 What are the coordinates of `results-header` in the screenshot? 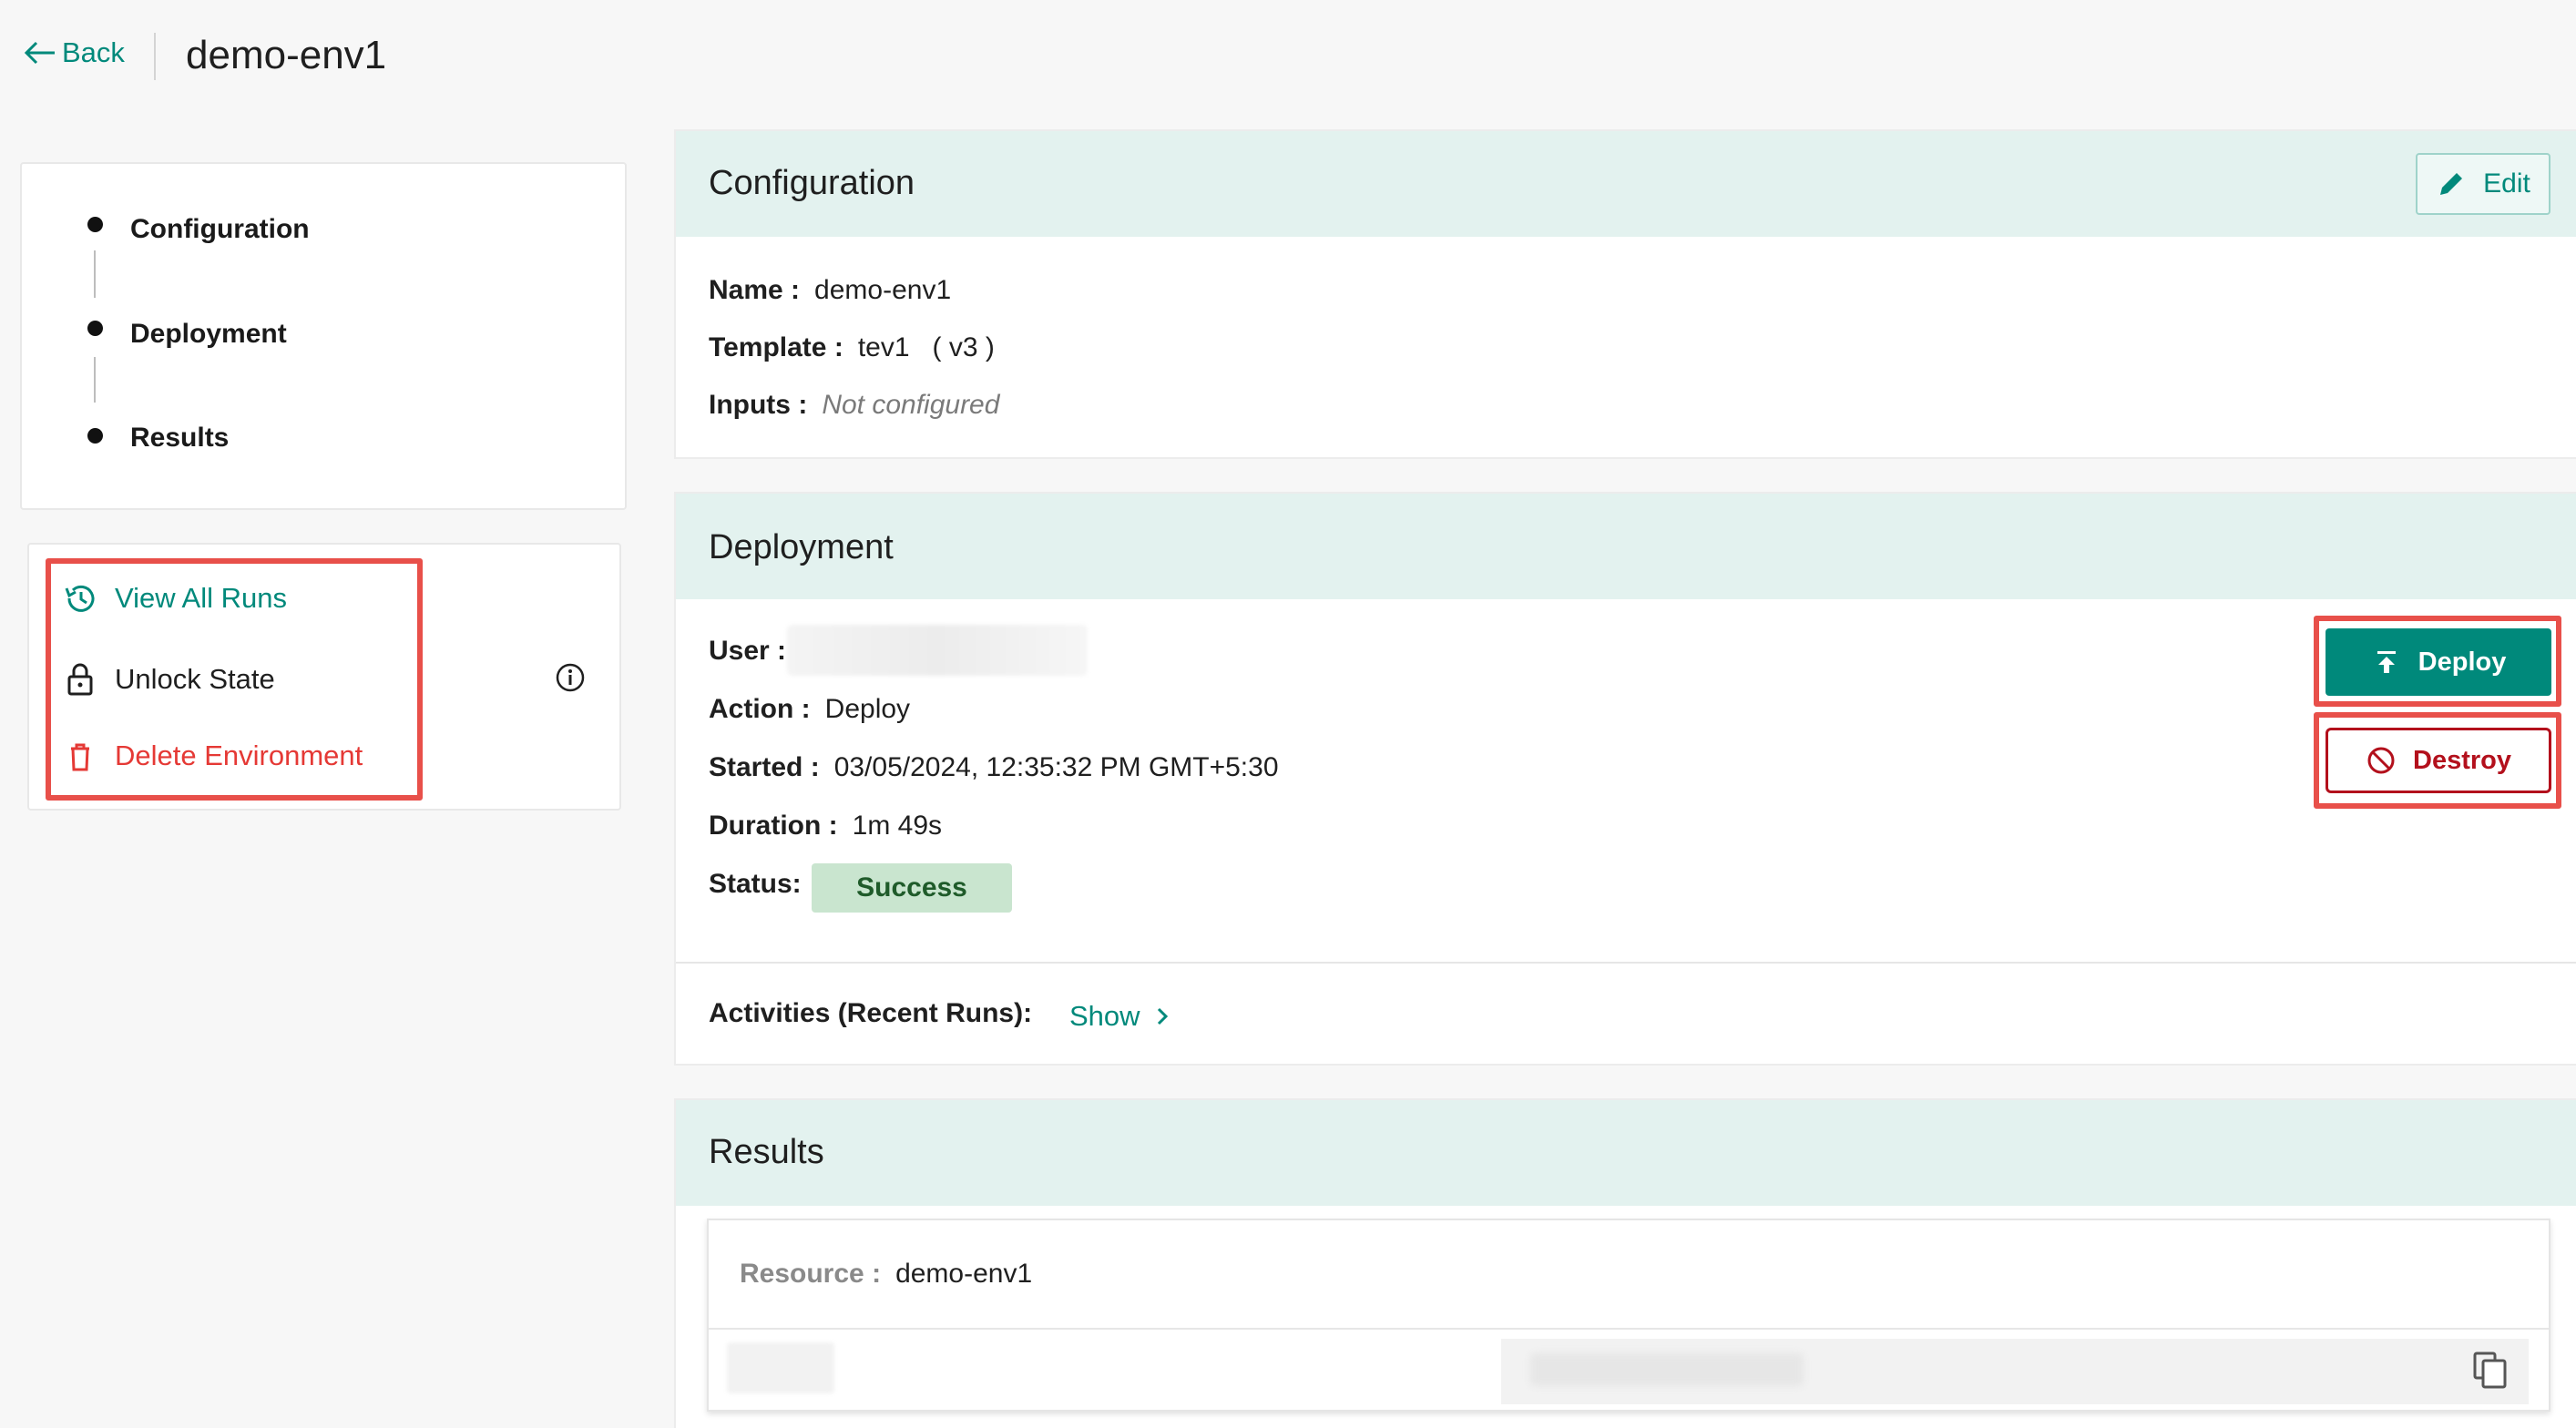 It's located at (1626, 1153).